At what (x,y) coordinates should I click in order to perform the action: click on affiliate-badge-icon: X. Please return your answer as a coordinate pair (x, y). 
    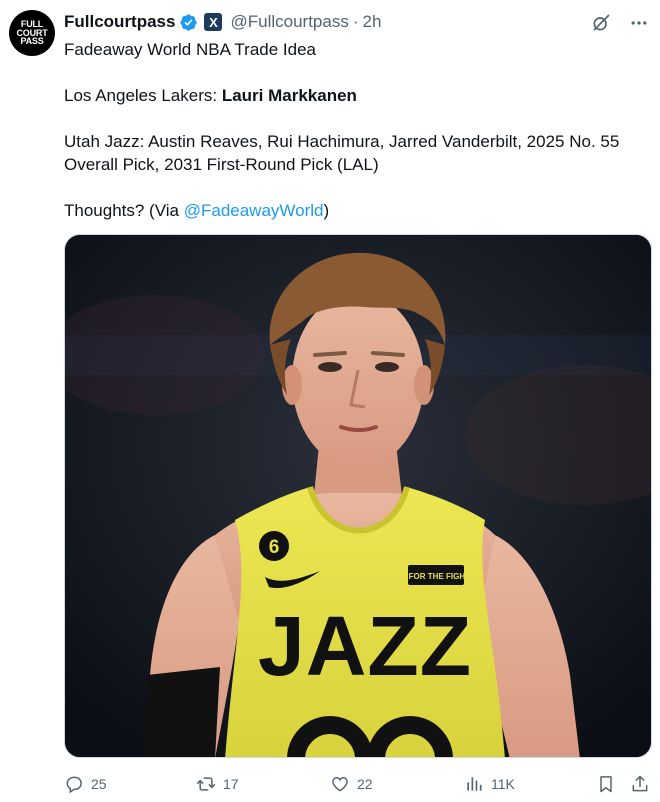
    Looking at the image, I should click on (213, 22).